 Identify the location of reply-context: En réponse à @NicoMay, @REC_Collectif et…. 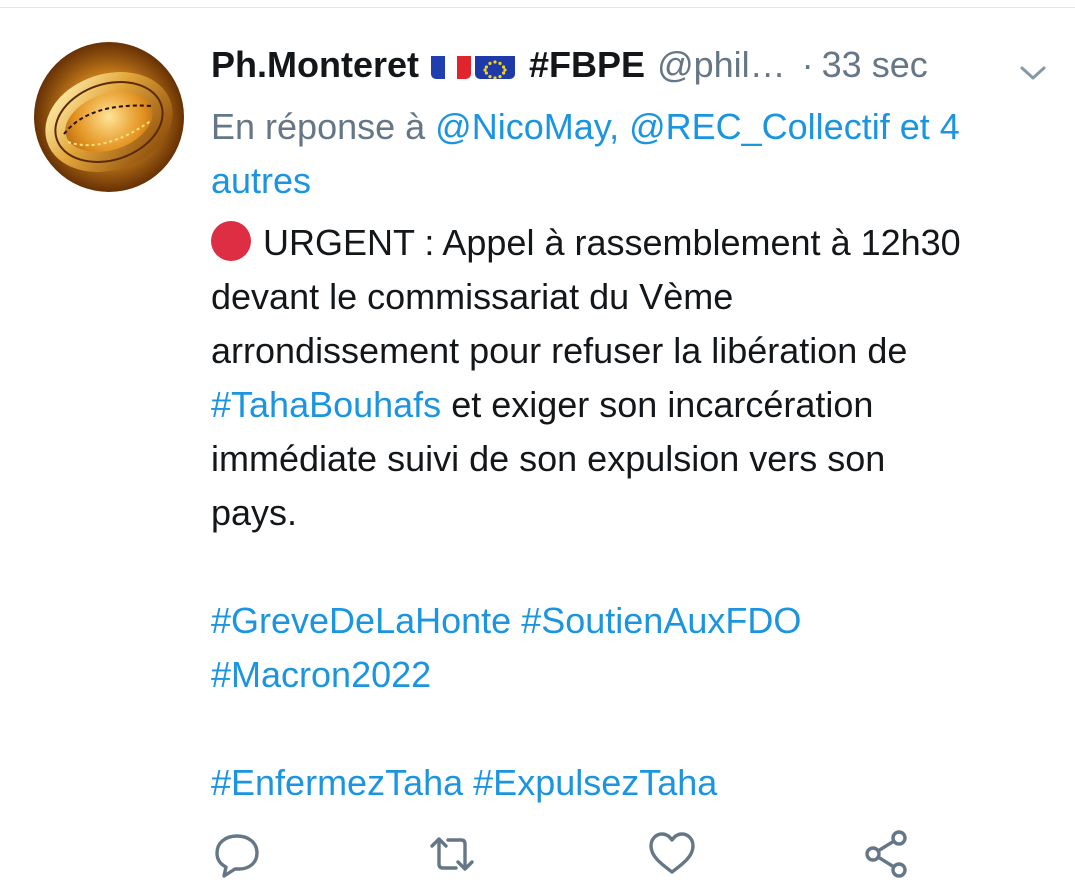
(633, 154).